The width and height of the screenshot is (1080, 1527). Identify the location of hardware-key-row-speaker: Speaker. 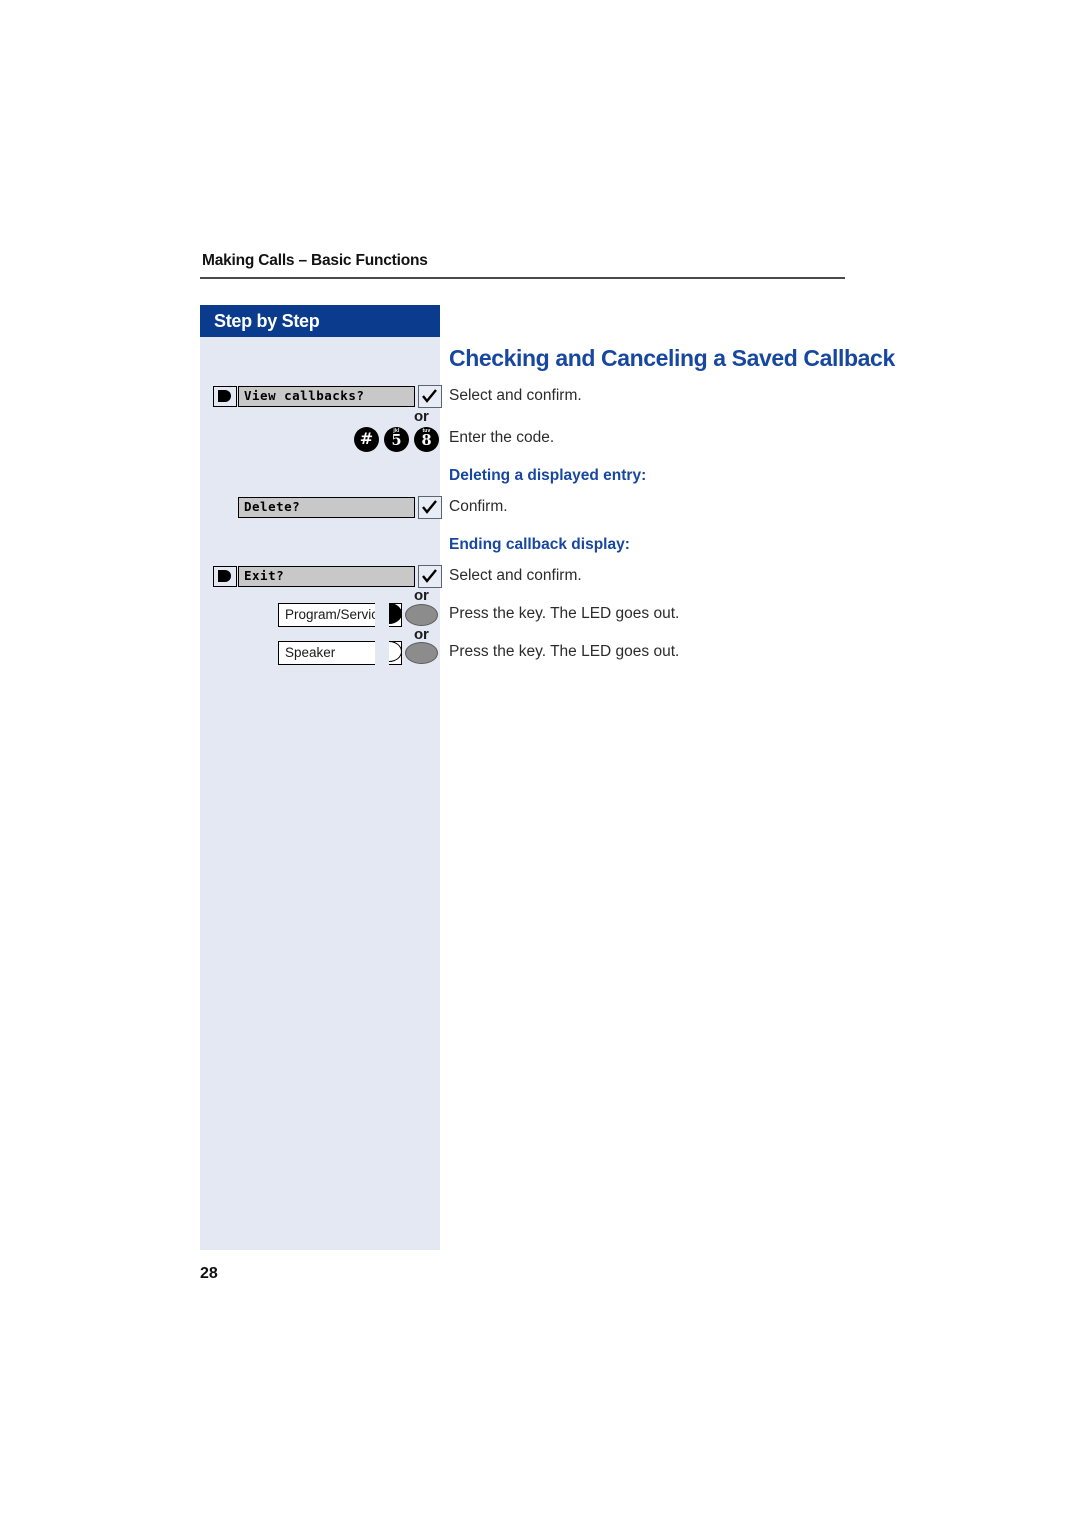
(358, 653).